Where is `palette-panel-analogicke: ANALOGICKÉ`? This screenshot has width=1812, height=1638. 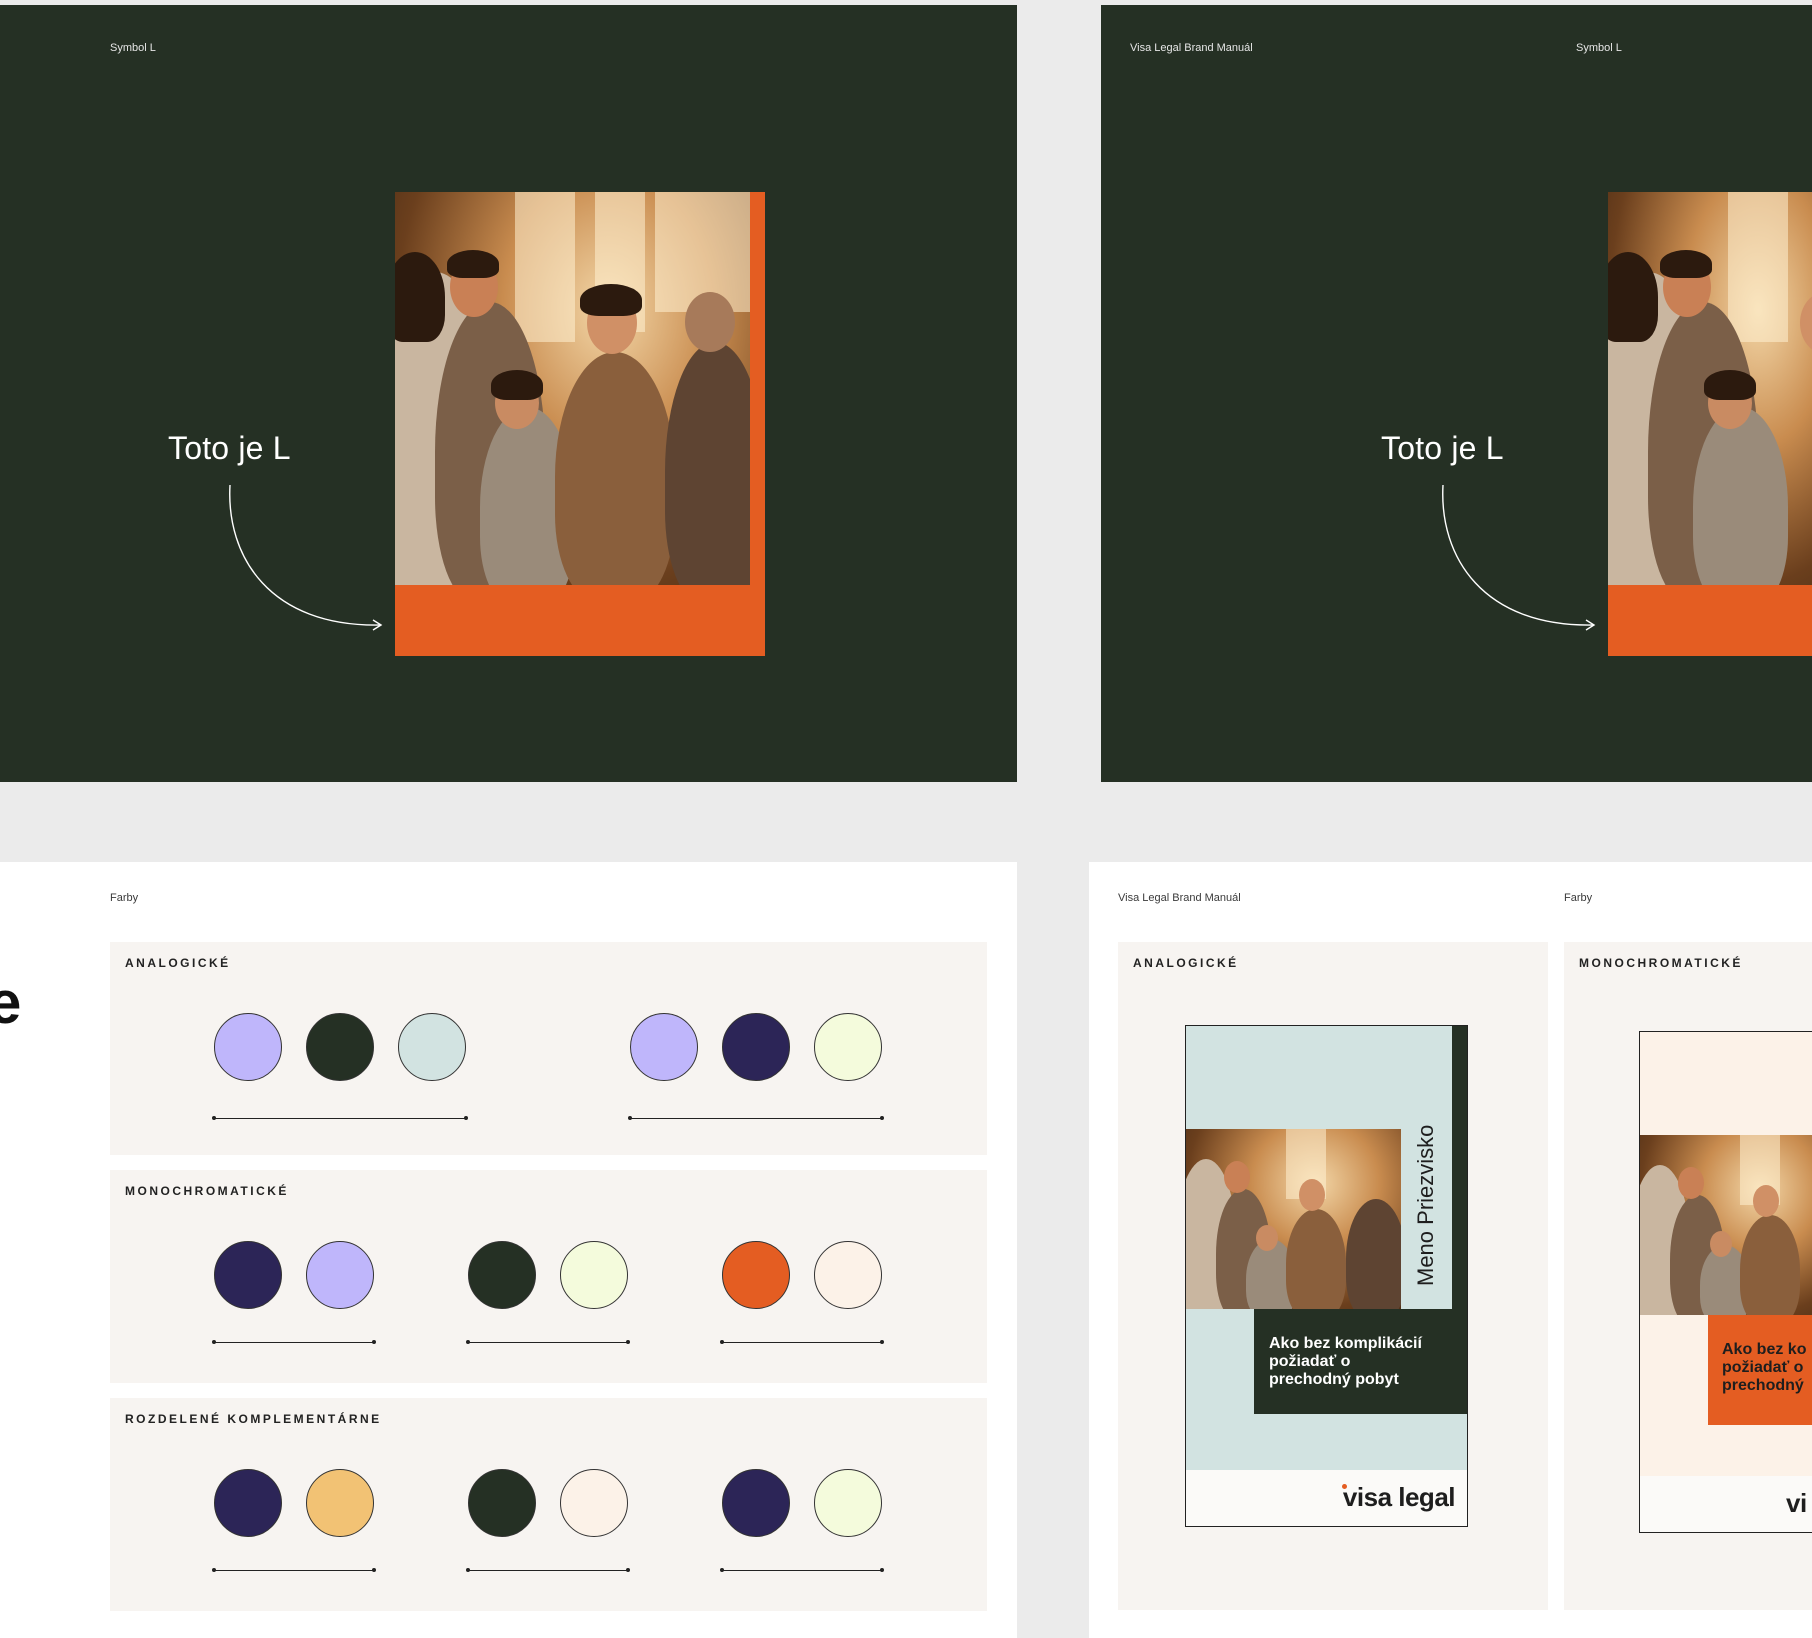
palette-panel-analogicke: ANALOGICKÉ is located at coordinates (548, 1048).